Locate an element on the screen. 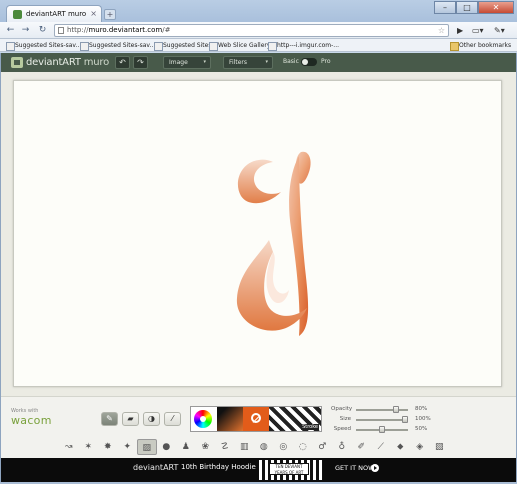 Image resolution: width=517 pixels, height=484 pixels. window-controls: – □ ✕ is located at coordinates (474, 7).